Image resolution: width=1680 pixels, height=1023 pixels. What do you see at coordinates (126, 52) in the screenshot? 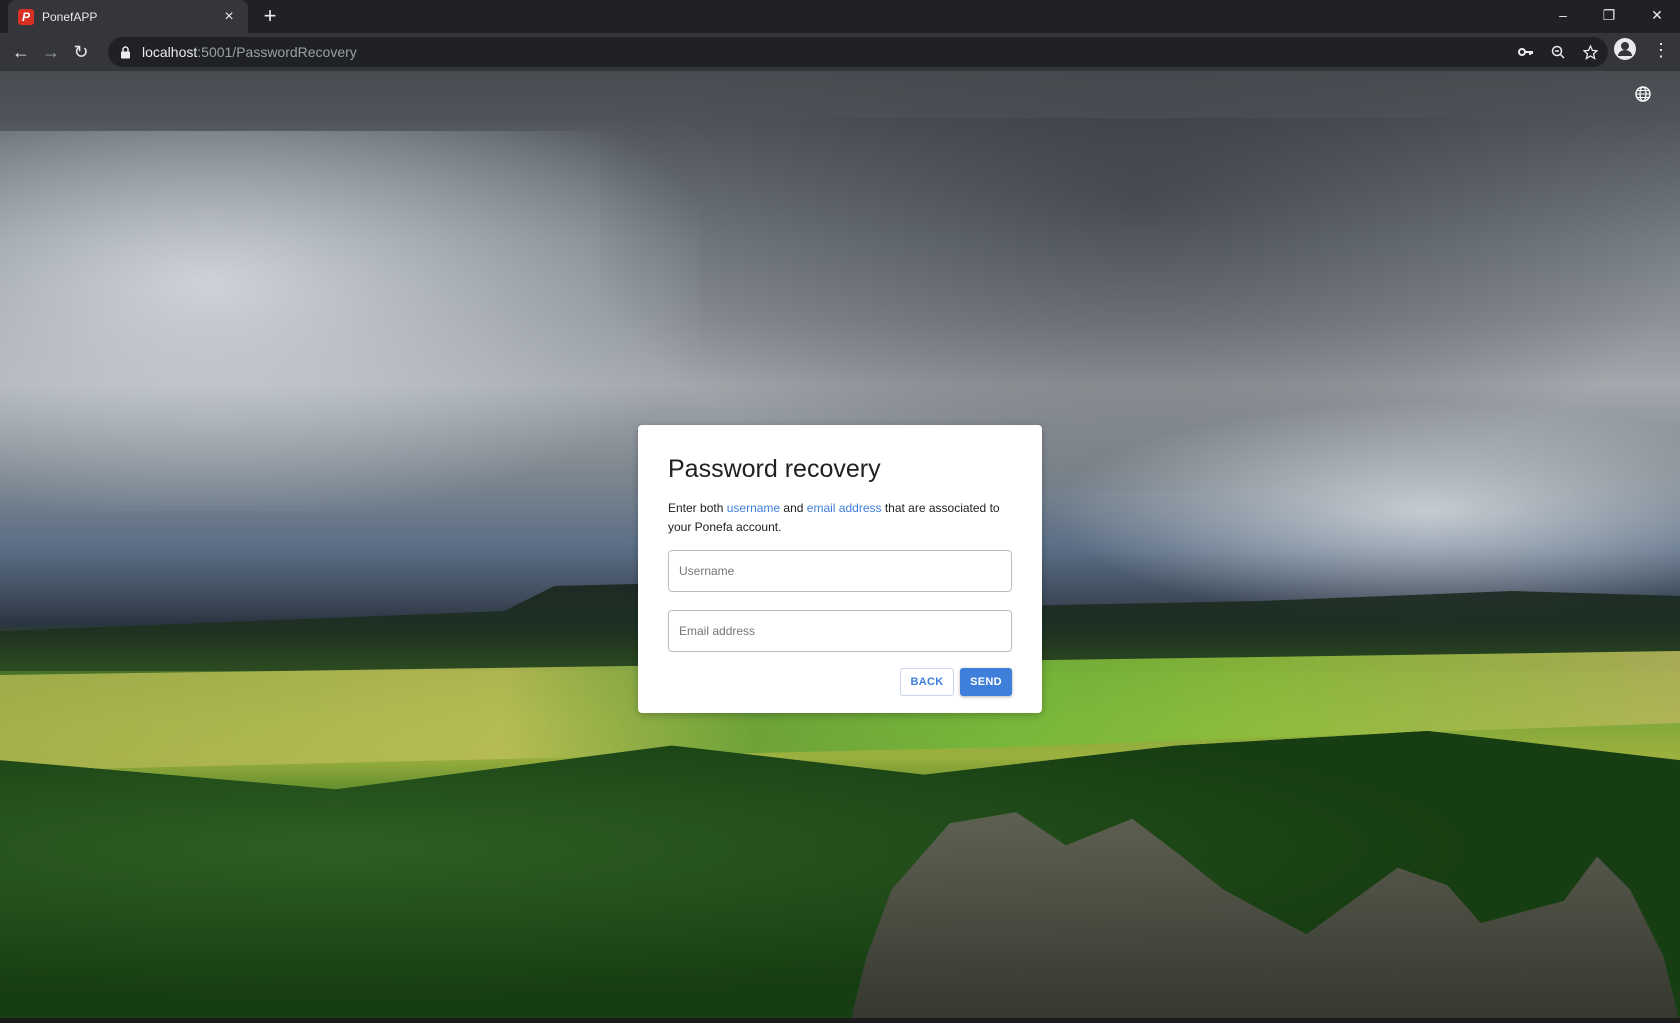
I see `lock-icon` at bounding box center [126, 52].